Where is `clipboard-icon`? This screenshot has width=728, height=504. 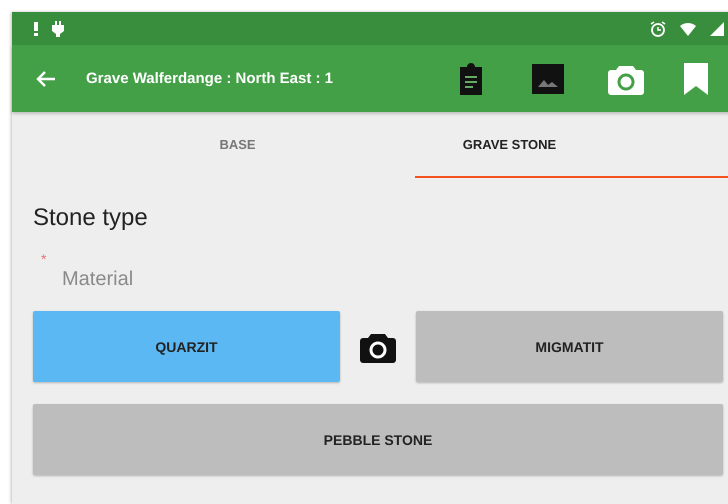 clipboard-icon is located at coordinates (471, 78).